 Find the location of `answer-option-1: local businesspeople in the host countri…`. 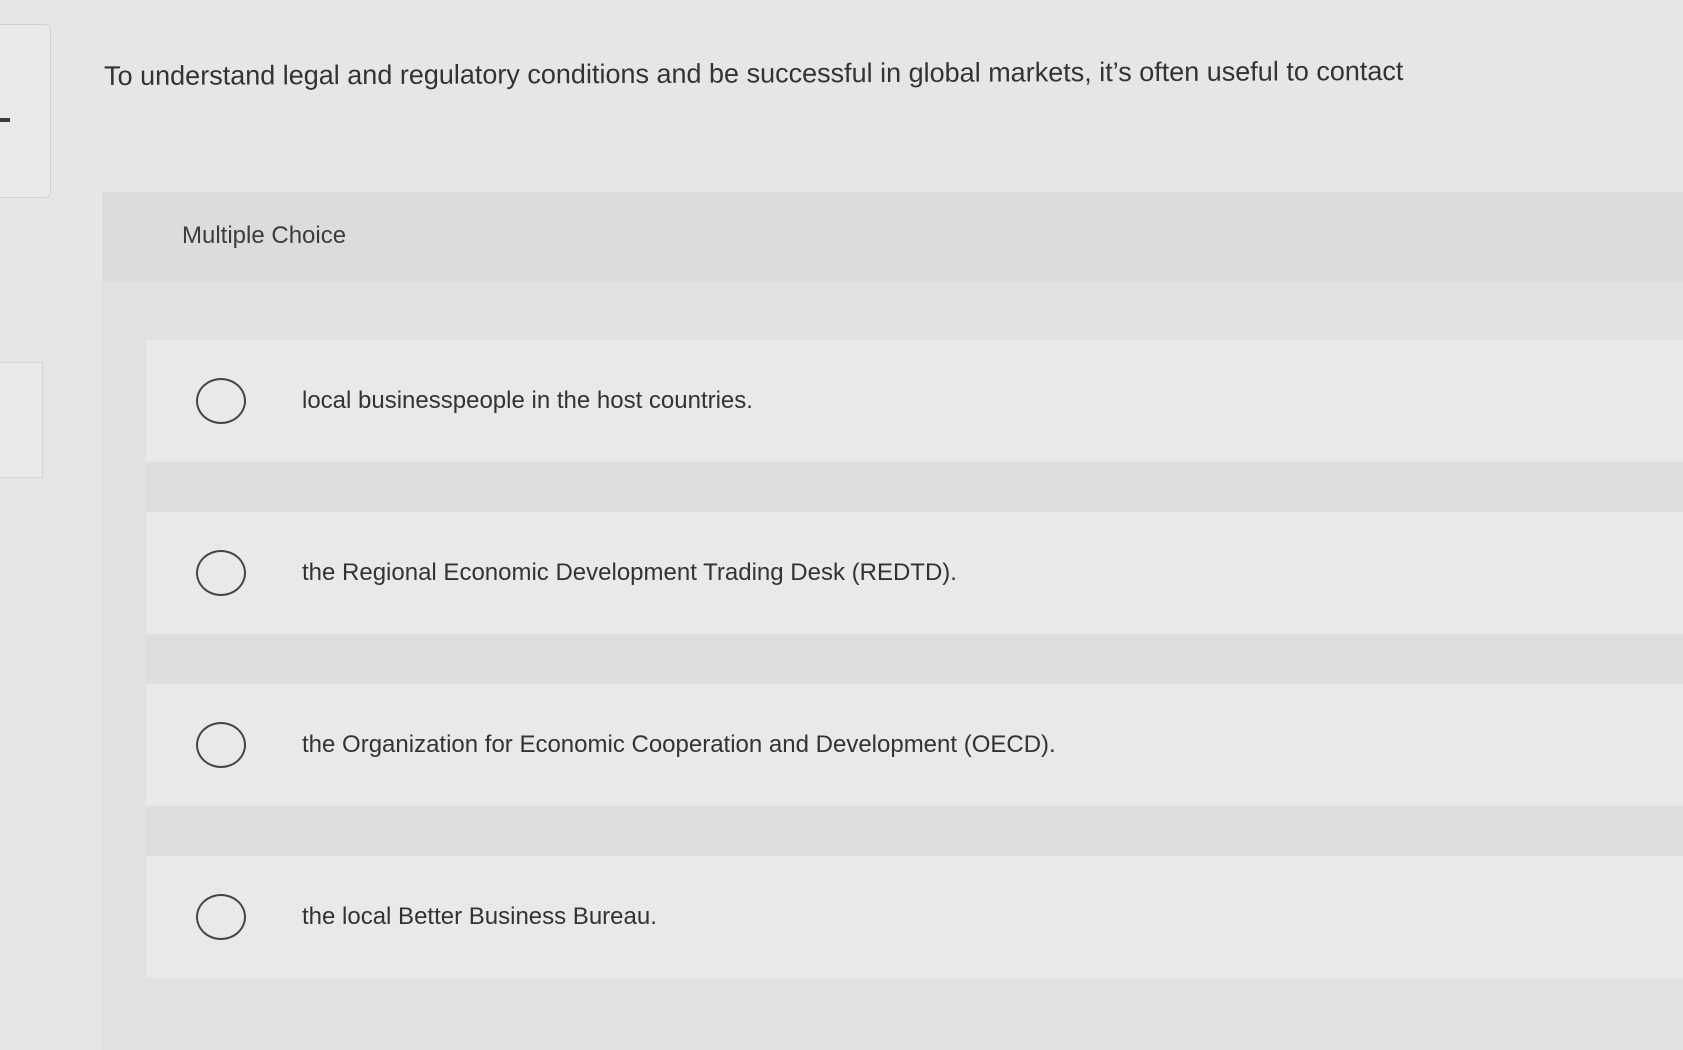

answer-option-1: local businesspeople in the host countri… is located at coordinates (914, 401).